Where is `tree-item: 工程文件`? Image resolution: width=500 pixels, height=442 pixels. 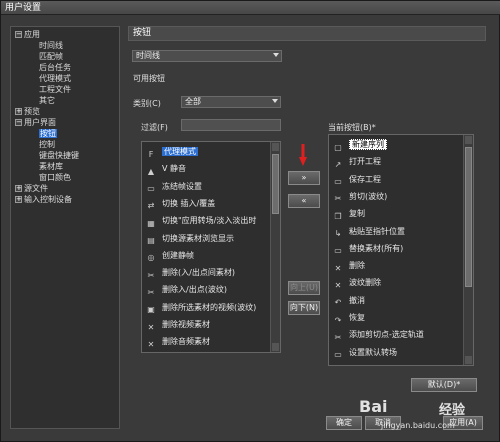 tree-item: 工程文件 is located at coordinates (55, 90).